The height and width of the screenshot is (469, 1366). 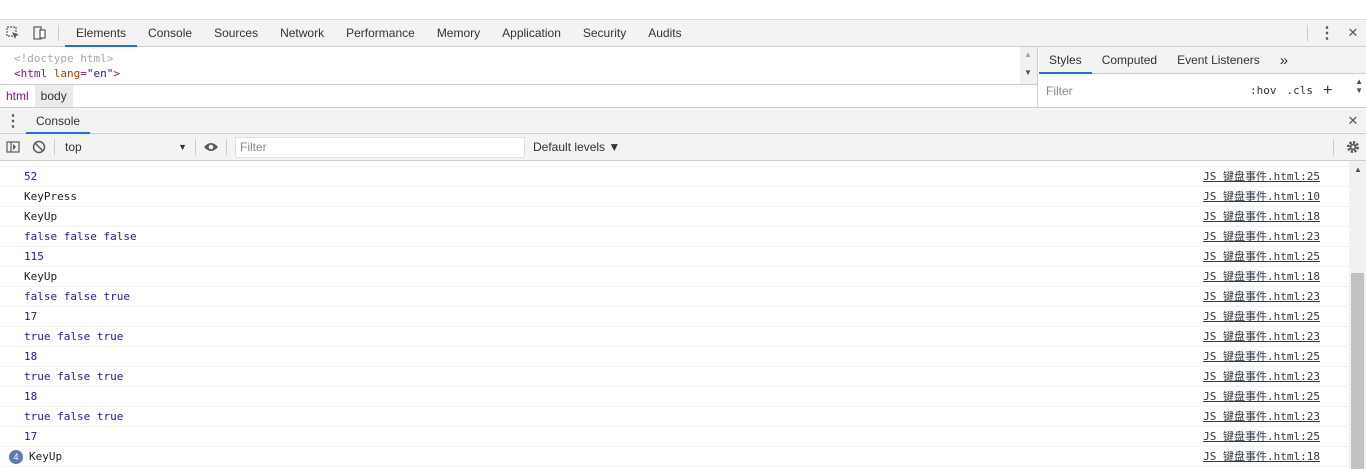 I want to click on tab-sources: Sources, so click(x=236, y=33).